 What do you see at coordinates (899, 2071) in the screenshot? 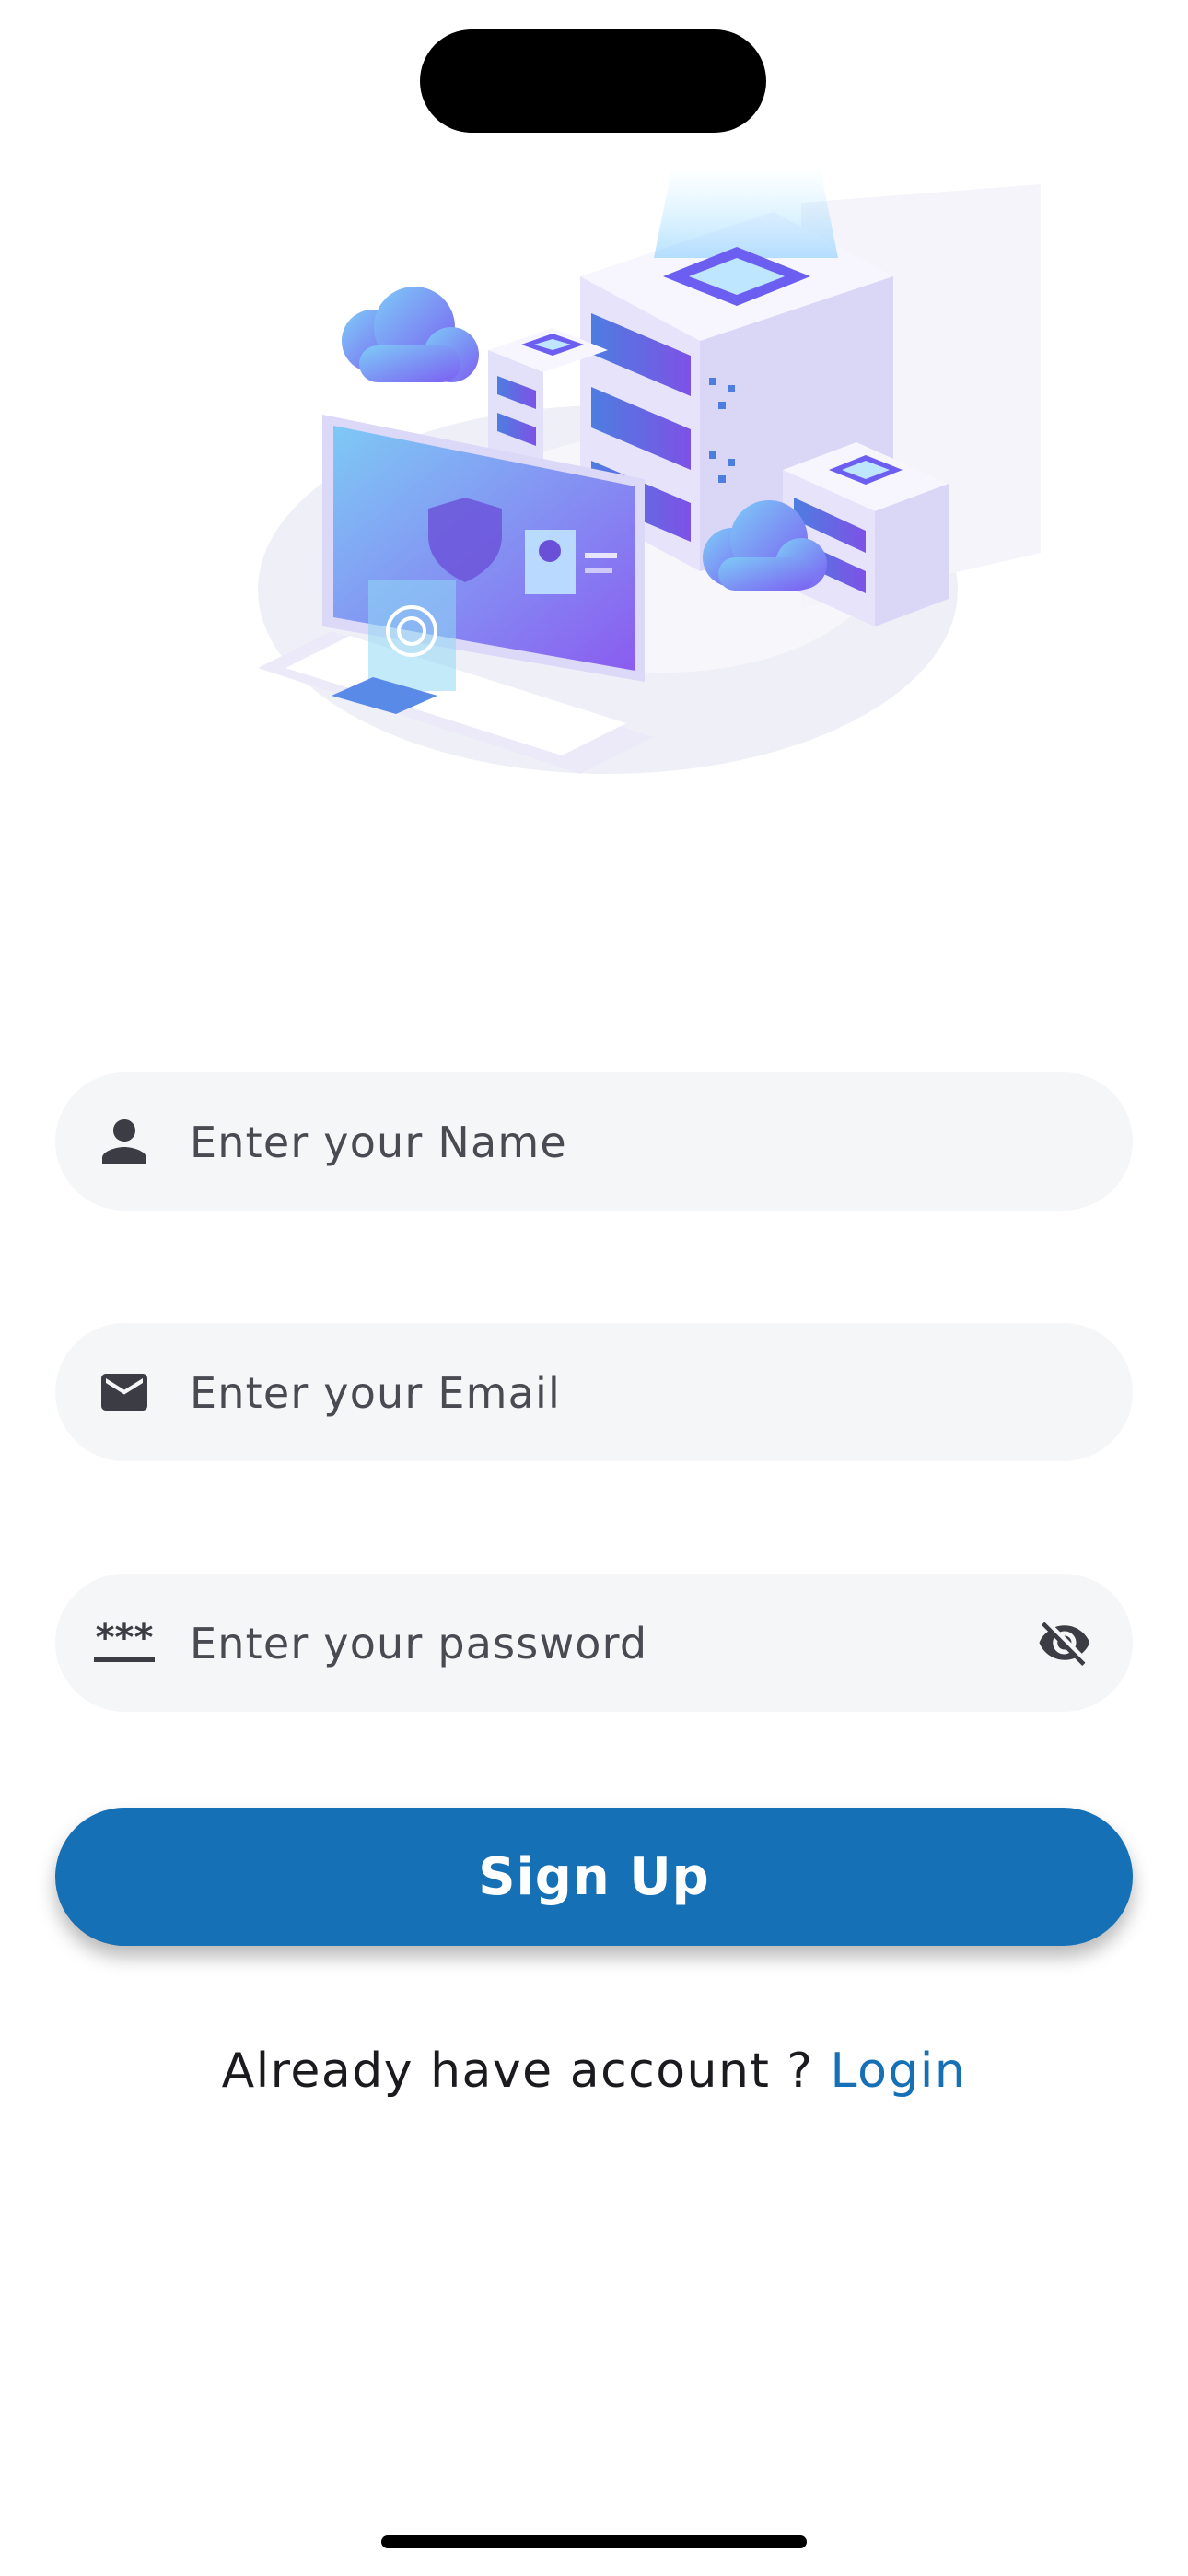
I see `login-link: Login` at bounding box center [899, 2071].